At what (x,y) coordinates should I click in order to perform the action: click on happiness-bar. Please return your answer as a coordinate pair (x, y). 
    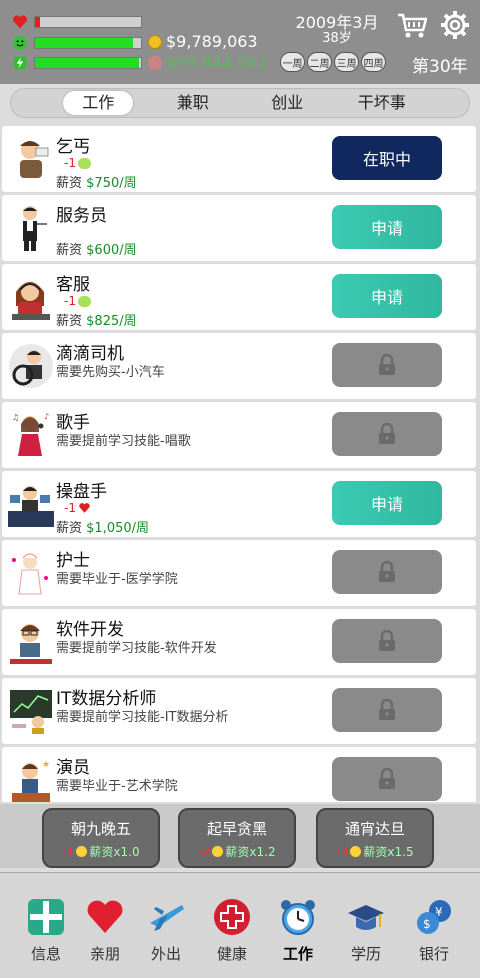
    Looking at the image, I should click on (88, 43).